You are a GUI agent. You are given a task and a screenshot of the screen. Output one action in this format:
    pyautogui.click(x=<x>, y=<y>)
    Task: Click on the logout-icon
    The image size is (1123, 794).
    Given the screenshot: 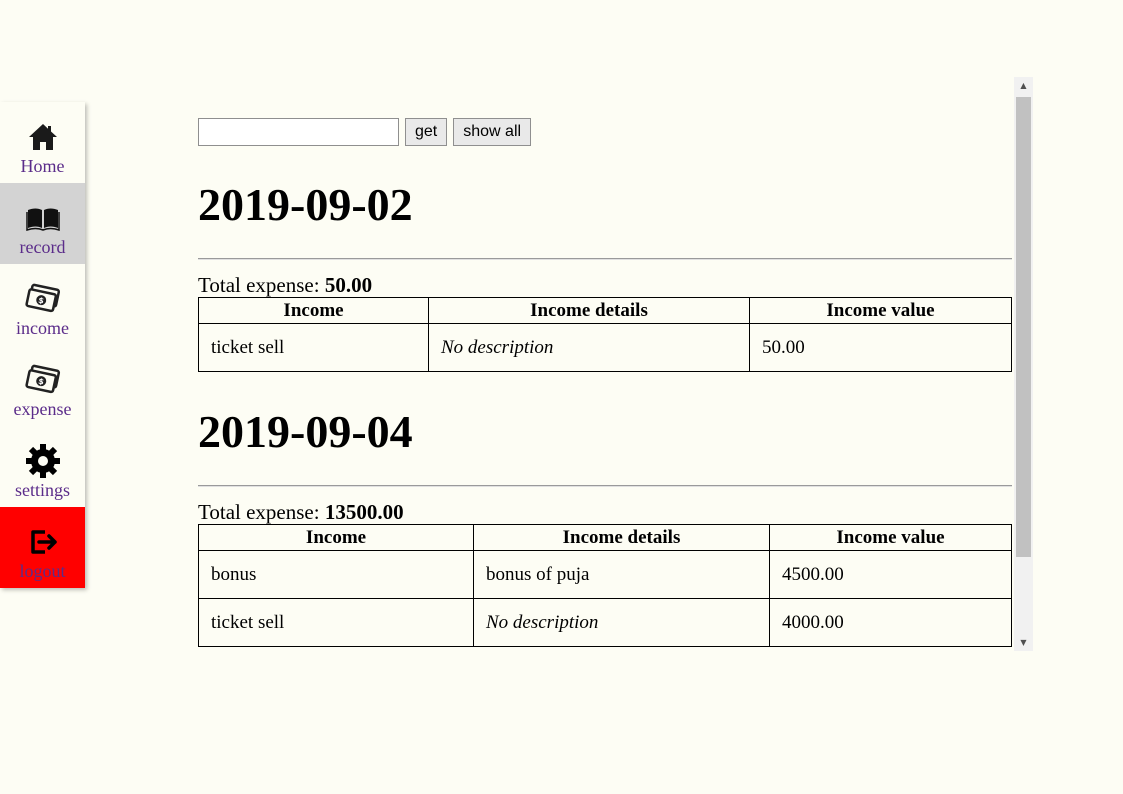 What is the action you would take?
    pyautogui.click(x=43, y=542)
    